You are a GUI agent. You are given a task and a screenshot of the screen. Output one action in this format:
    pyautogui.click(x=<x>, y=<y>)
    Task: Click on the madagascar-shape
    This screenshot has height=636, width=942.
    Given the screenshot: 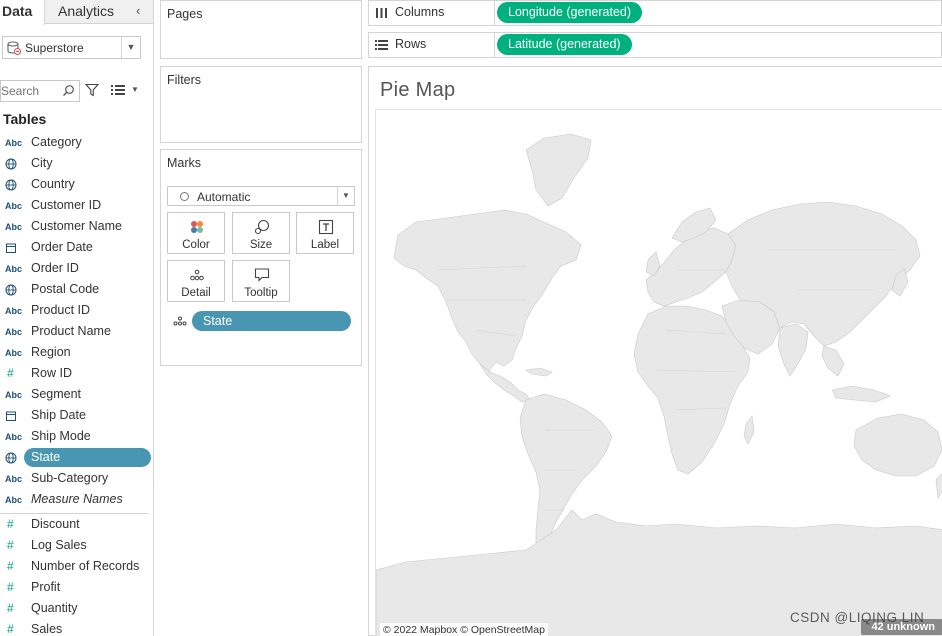 What is the action you would take?
    pyautogui.click(x=749, y=430)
    